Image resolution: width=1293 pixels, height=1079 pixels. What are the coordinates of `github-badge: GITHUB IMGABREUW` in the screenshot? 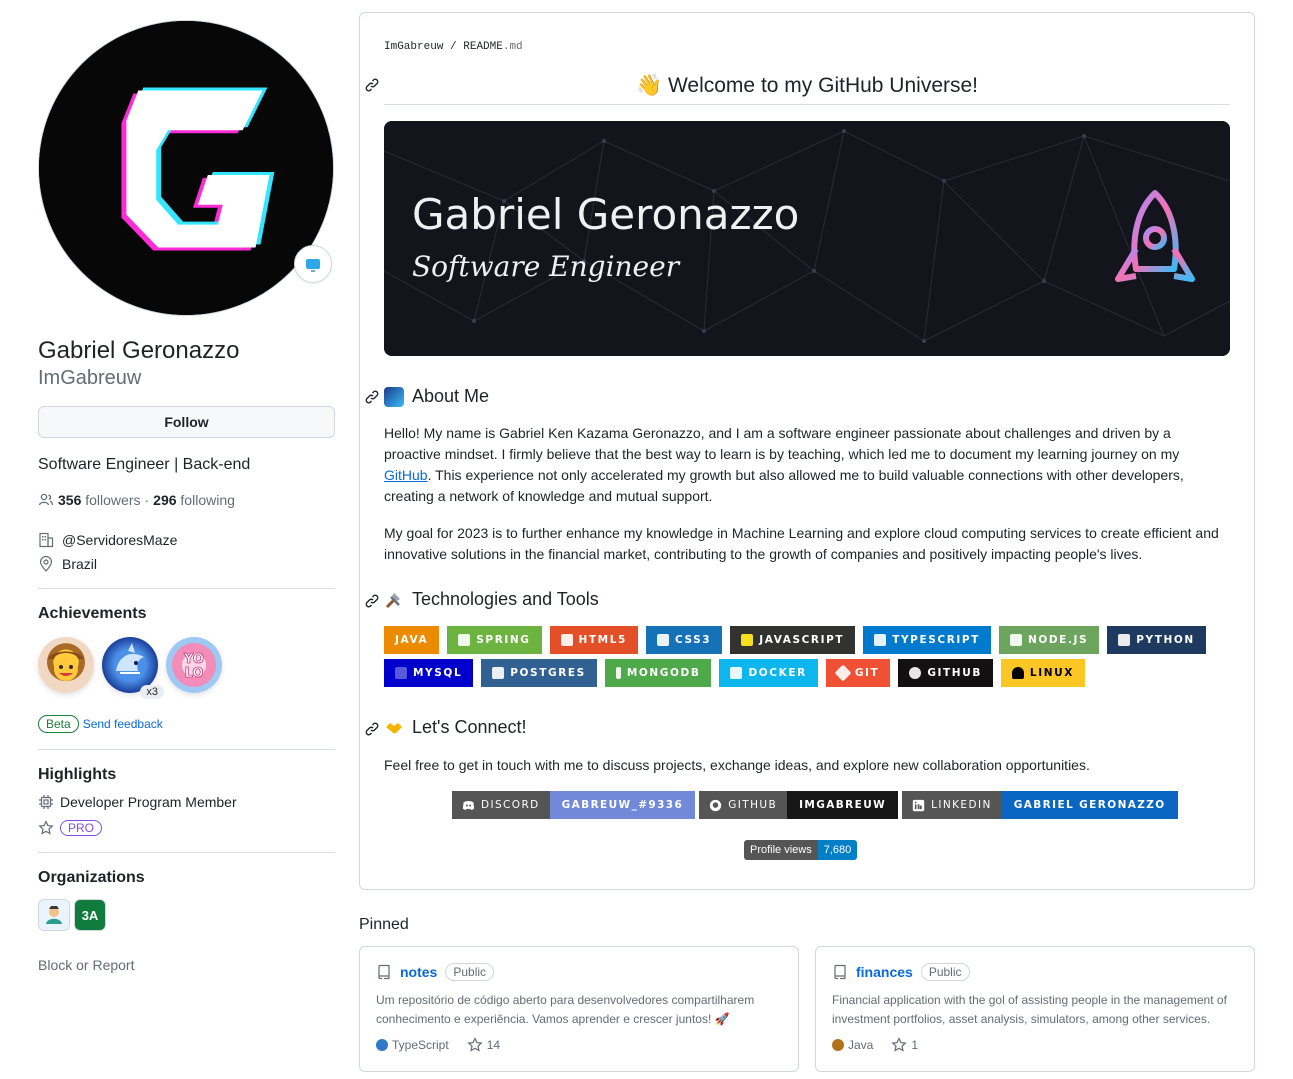 It's located at (799, 805).